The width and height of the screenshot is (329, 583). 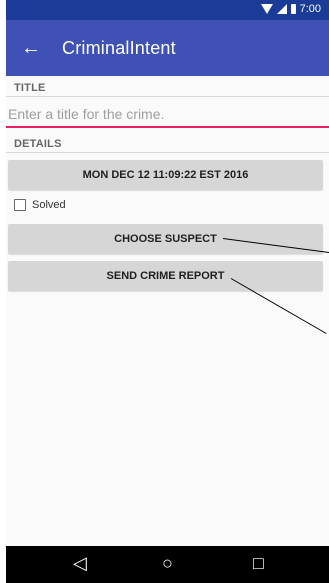 What do you see at coordinates (167, 10) in the screenshot?
I see `status-bar: 7:00` at bounding box center [167, 10].